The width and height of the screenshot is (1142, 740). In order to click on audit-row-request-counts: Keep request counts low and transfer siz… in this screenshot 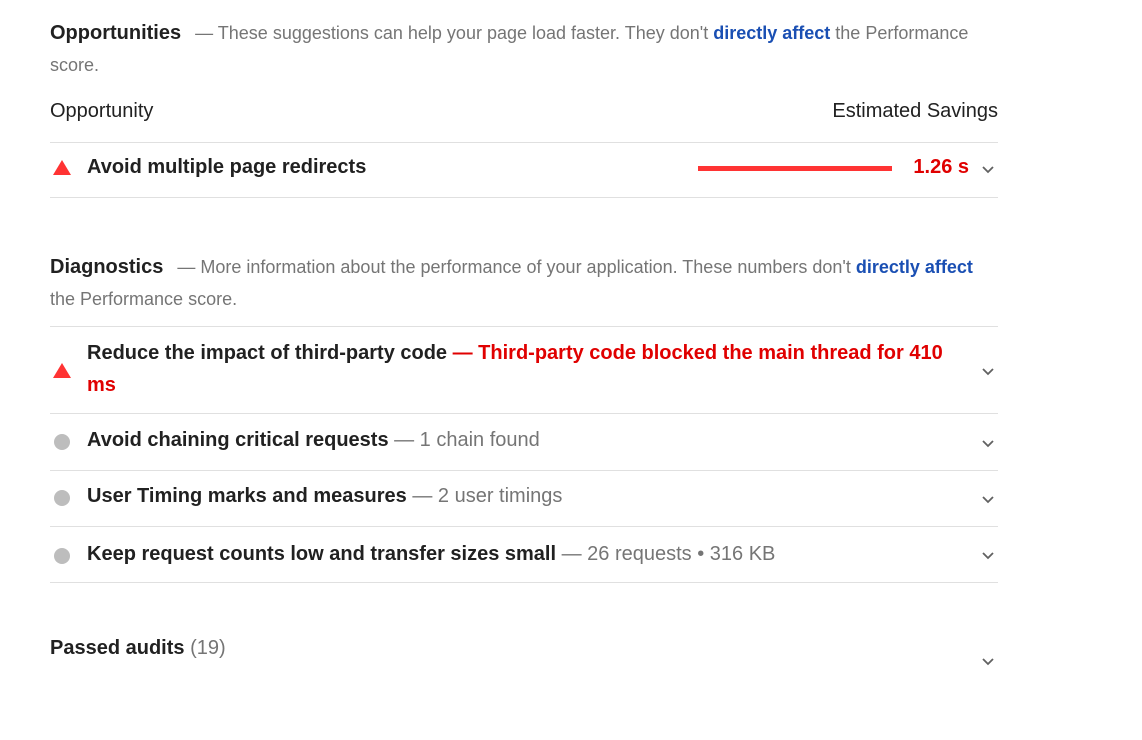, I will do `click(524, 555)`.